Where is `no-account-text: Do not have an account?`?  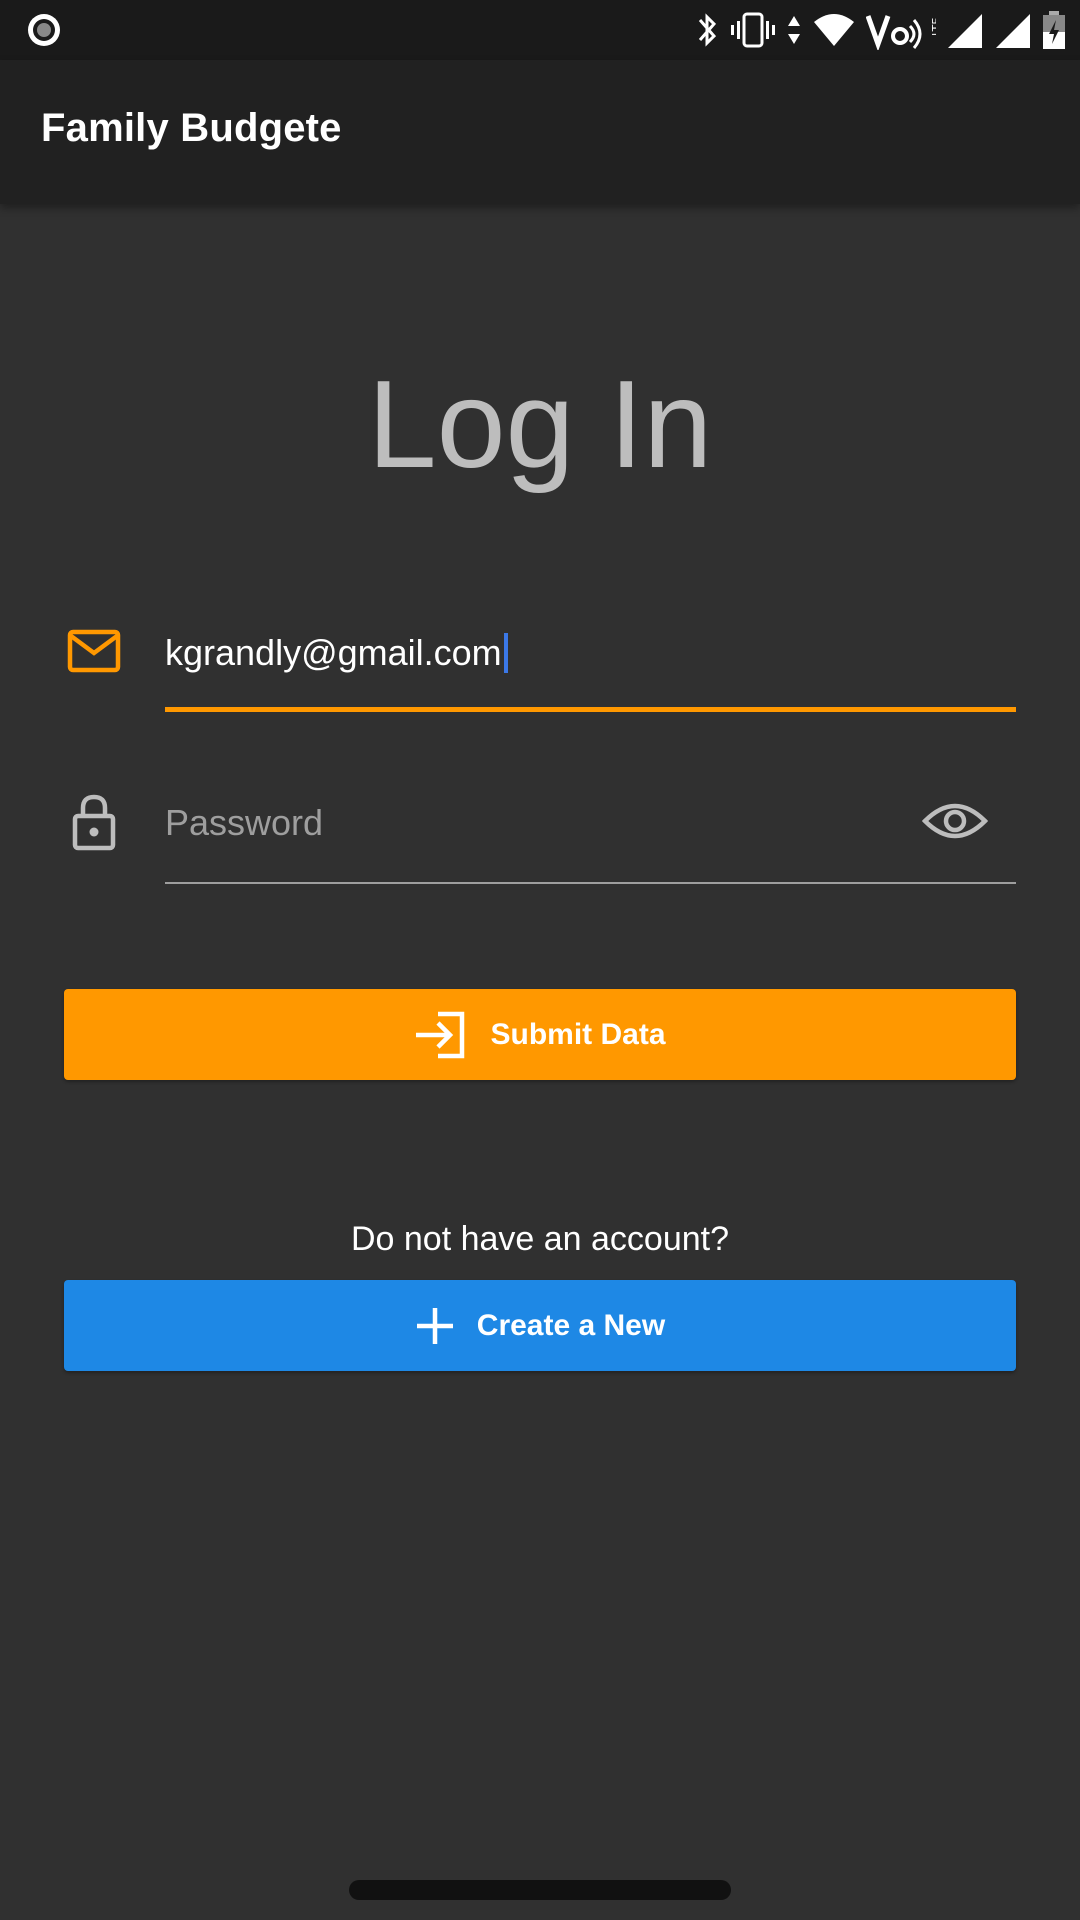 no-account-text: Do not have an account? is located at coordinates (540, 1239).